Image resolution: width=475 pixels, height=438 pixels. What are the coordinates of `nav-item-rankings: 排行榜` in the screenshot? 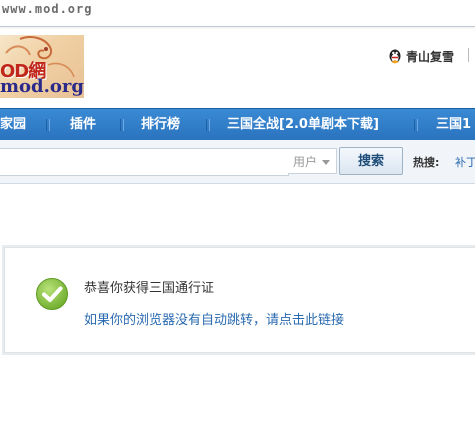 It's located at (160, 125).